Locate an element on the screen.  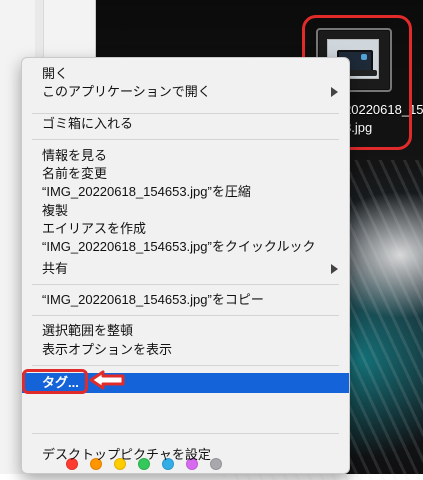
menu-item-open: 開く is located at coordinates (185, 74).